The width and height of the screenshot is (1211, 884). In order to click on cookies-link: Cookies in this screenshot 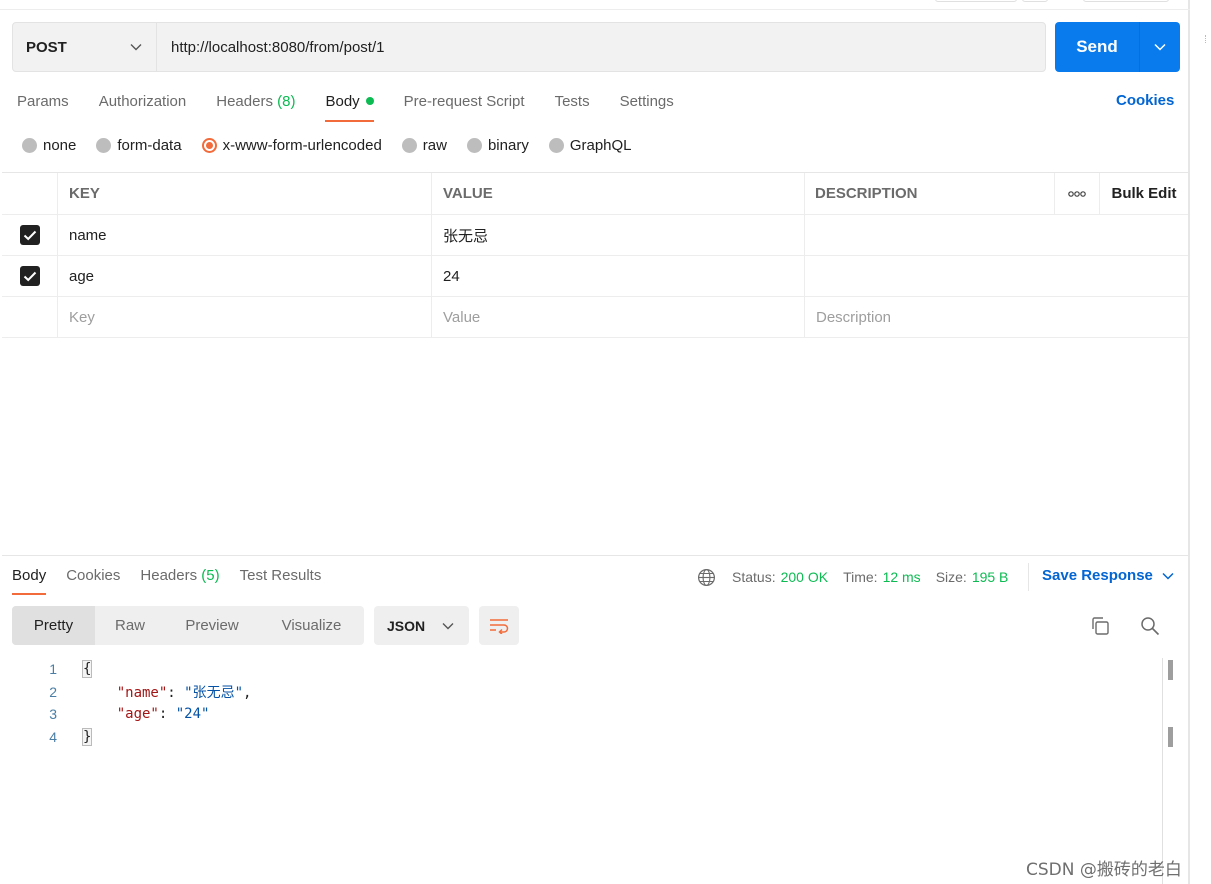, I will do `click(1145, 100)`.